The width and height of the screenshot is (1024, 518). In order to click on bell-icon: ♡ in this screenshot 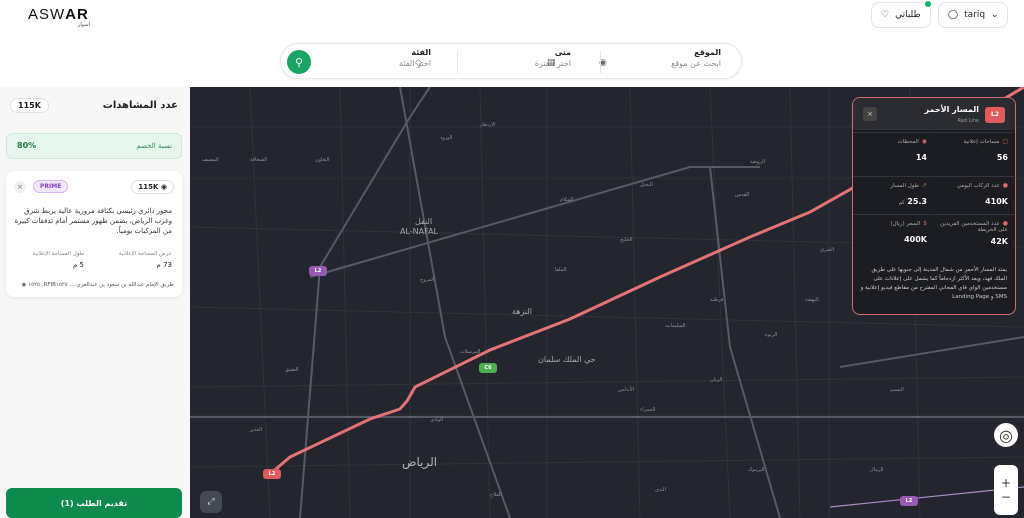, I will do `click(885, 15)`.